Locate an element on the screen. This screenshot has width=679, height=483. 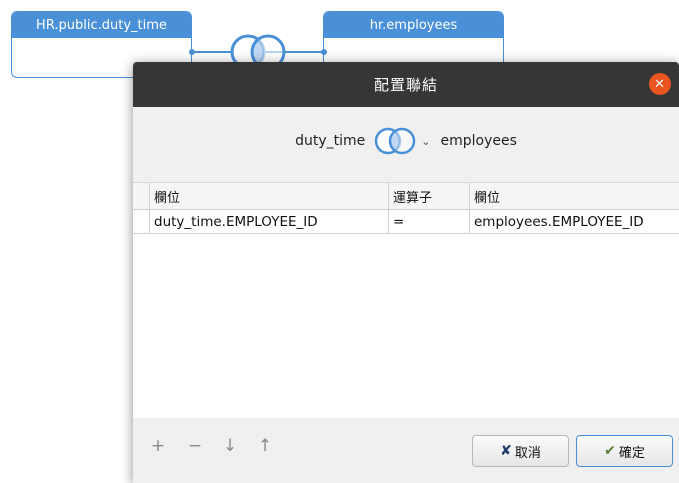
join-type-row: duty_time ⌄ employees is located at coordinates (406, 141).